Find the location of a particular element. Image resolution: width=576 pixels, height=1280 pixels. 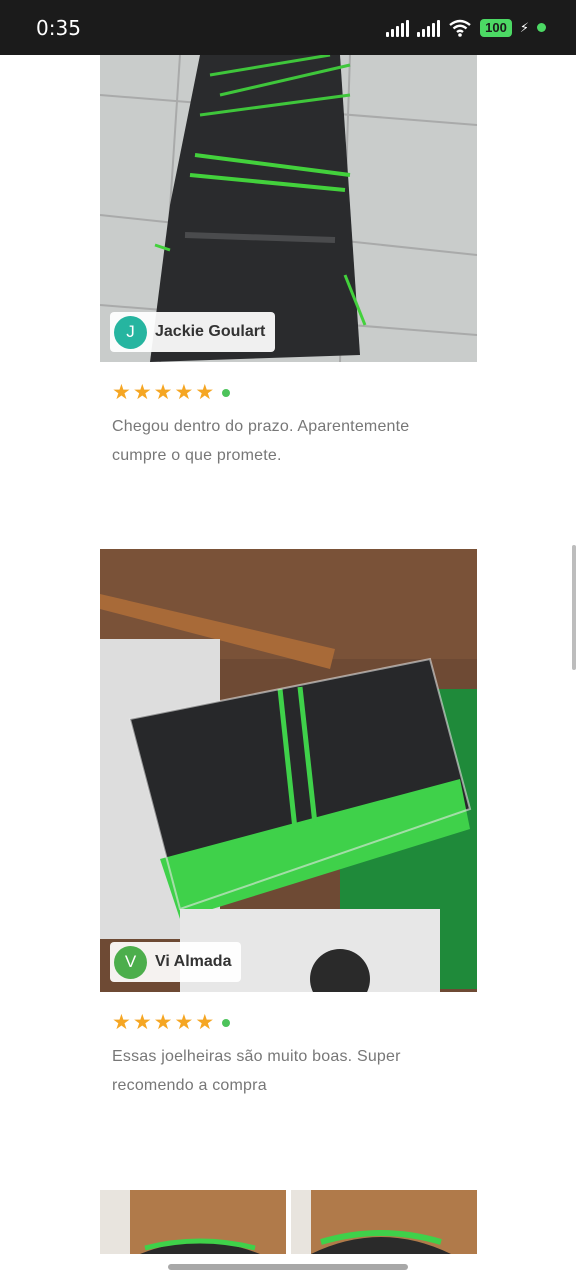

avatar: V is located at coordinates (130, 962).